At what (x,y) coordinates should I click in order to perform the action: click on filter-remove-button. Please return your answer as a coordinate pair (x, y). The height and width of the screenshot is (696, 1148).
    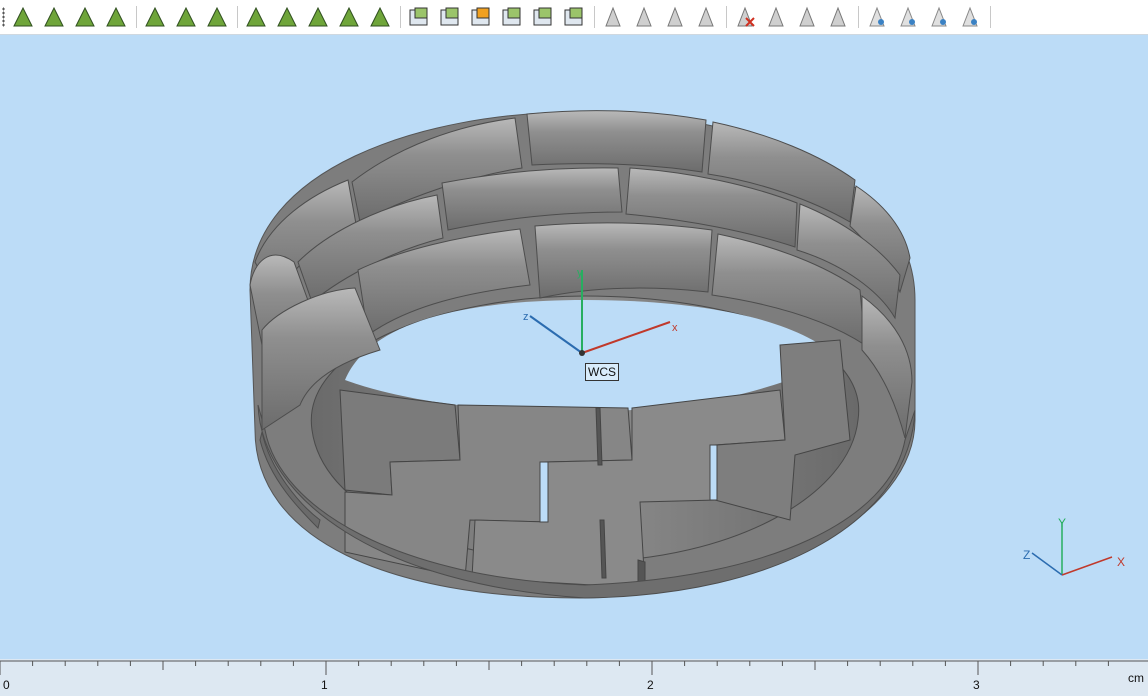
    Looking at the image, I should click on (745, 17).